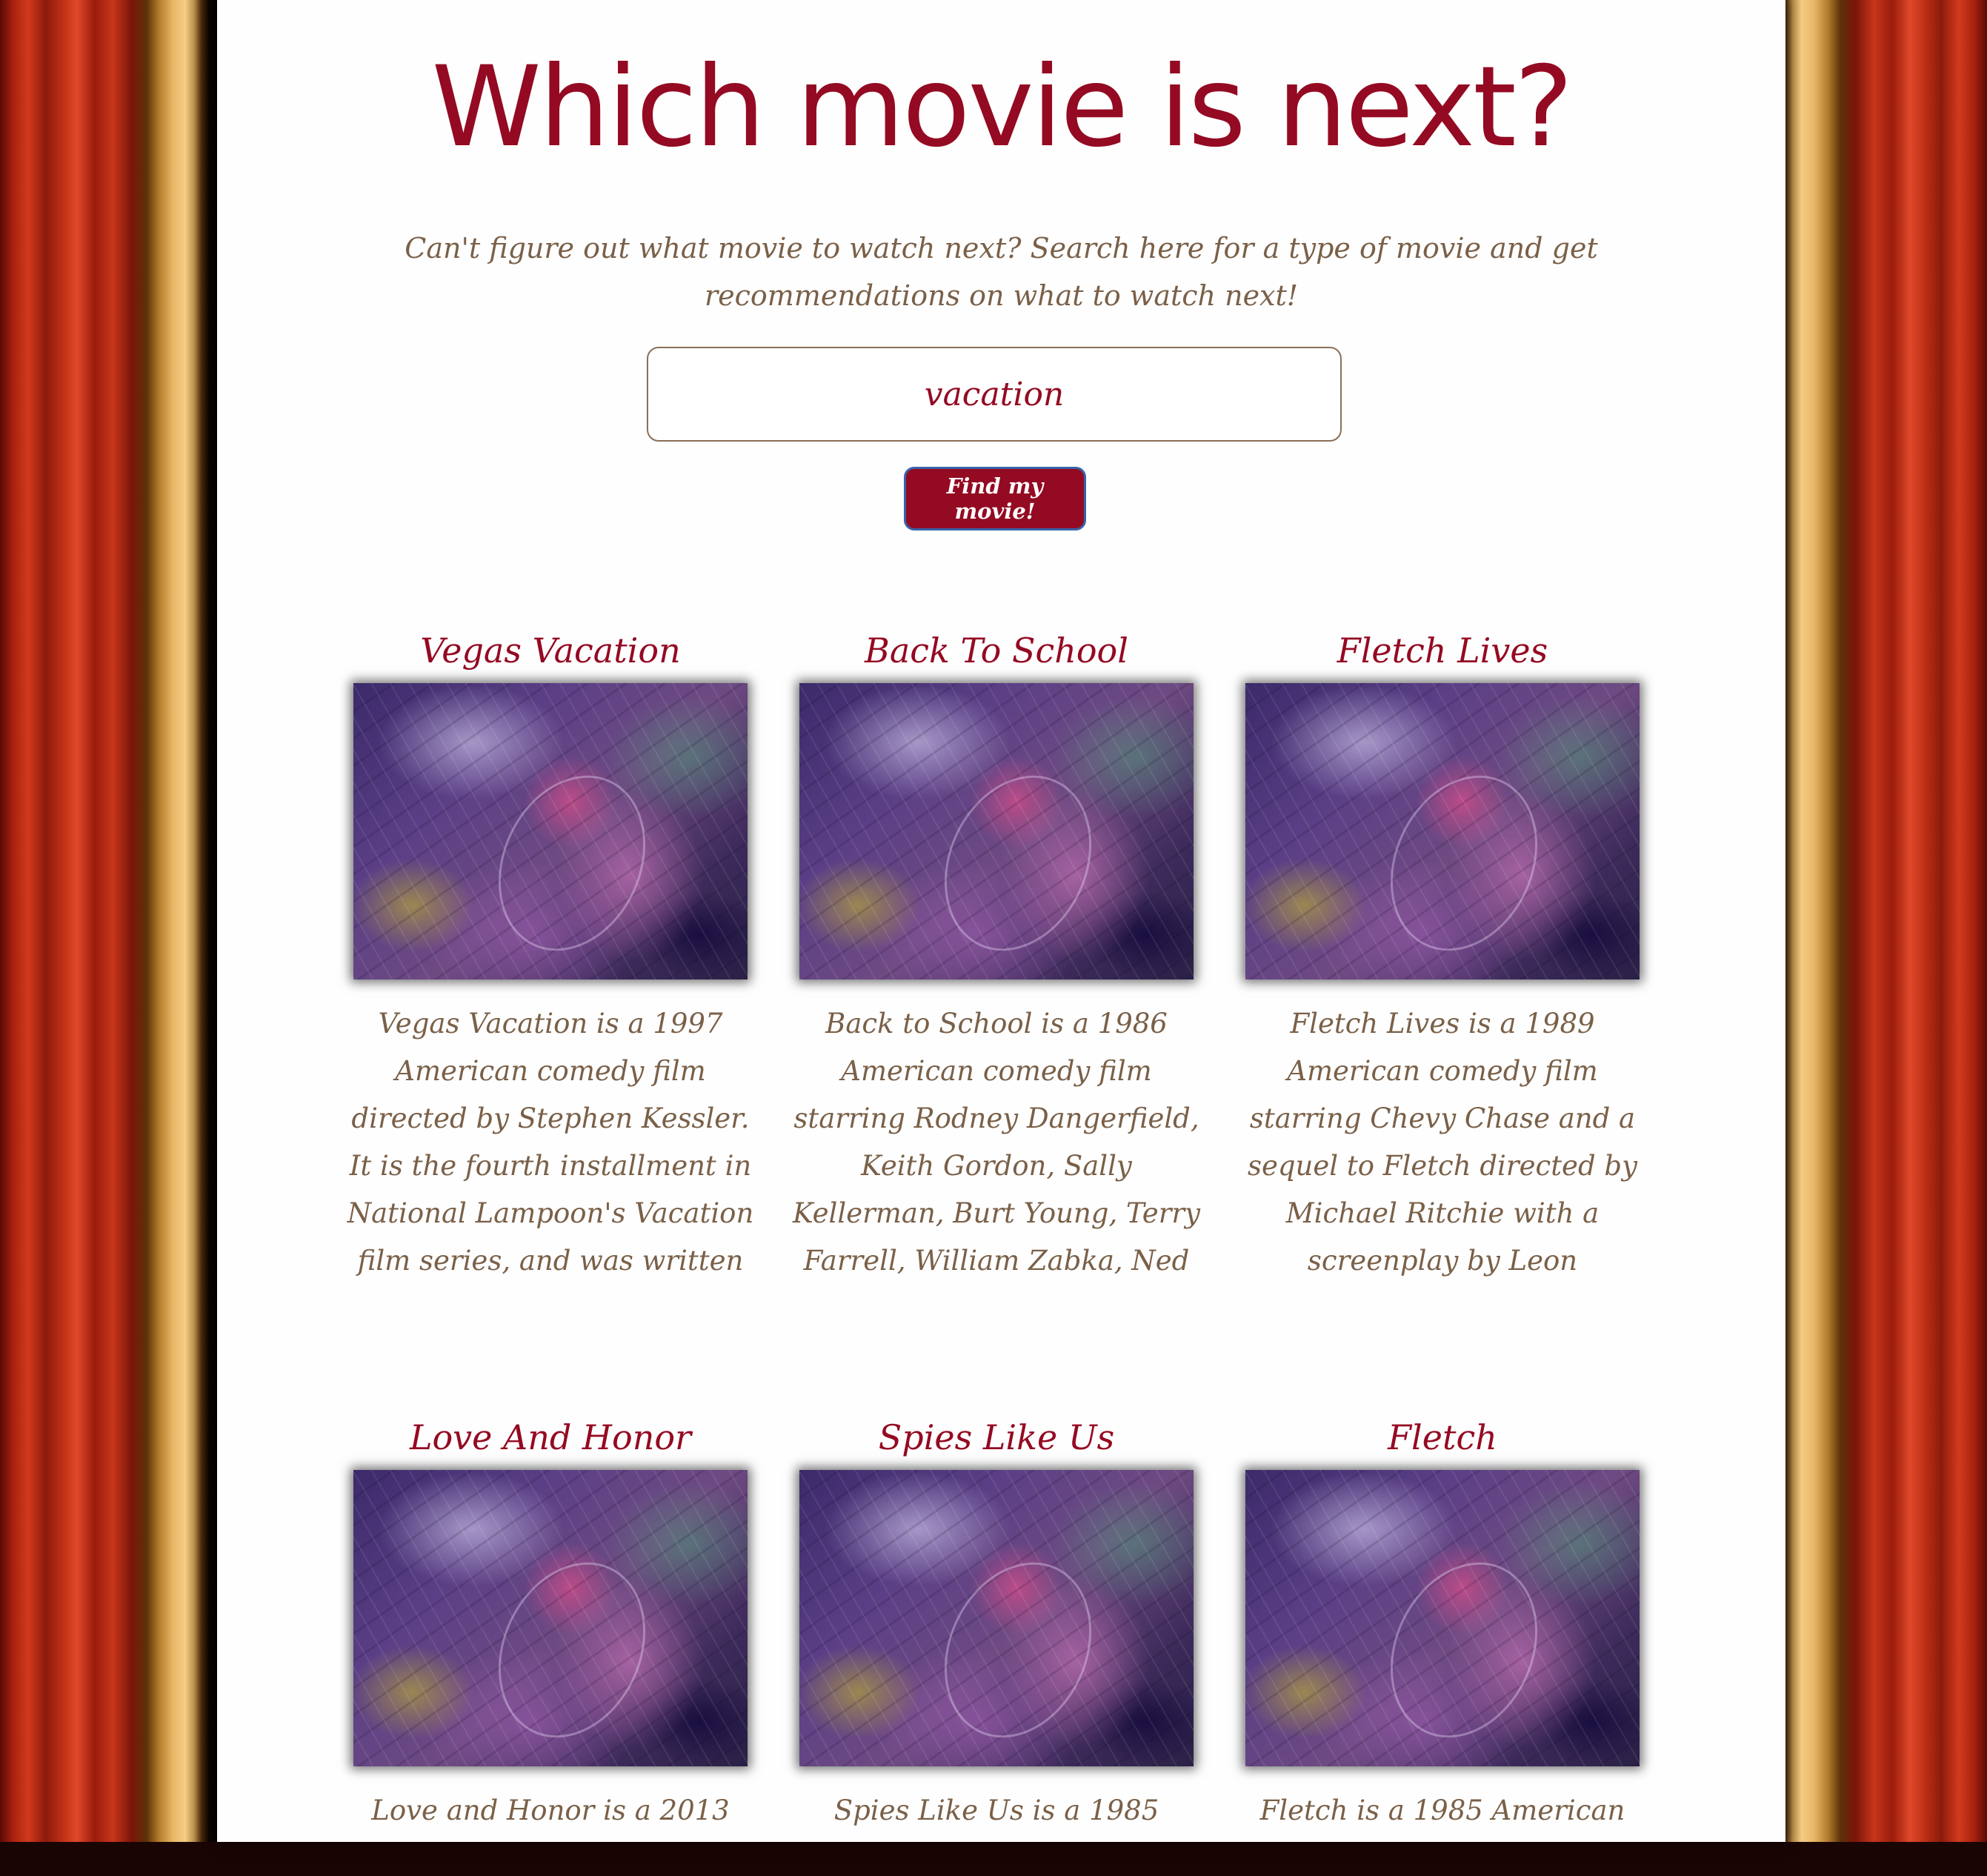 This screenshot has width=1987, height=1876. I want to click on movie-description: Love and Honor is a 2013, so click(550, 1810).